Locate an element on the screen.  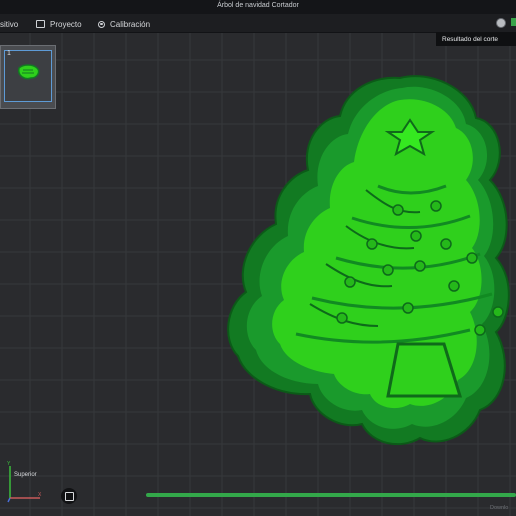
project-icon is located at coordinates (40, 24).